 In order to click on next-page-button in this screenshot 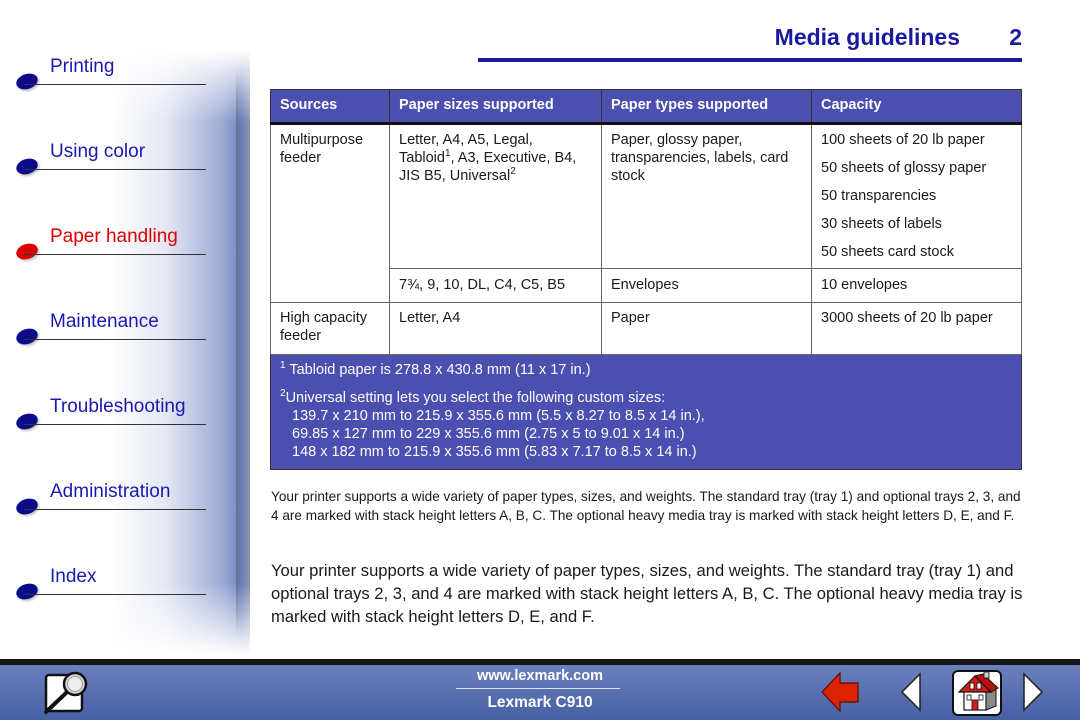, I will do `click(1033, 692)`.